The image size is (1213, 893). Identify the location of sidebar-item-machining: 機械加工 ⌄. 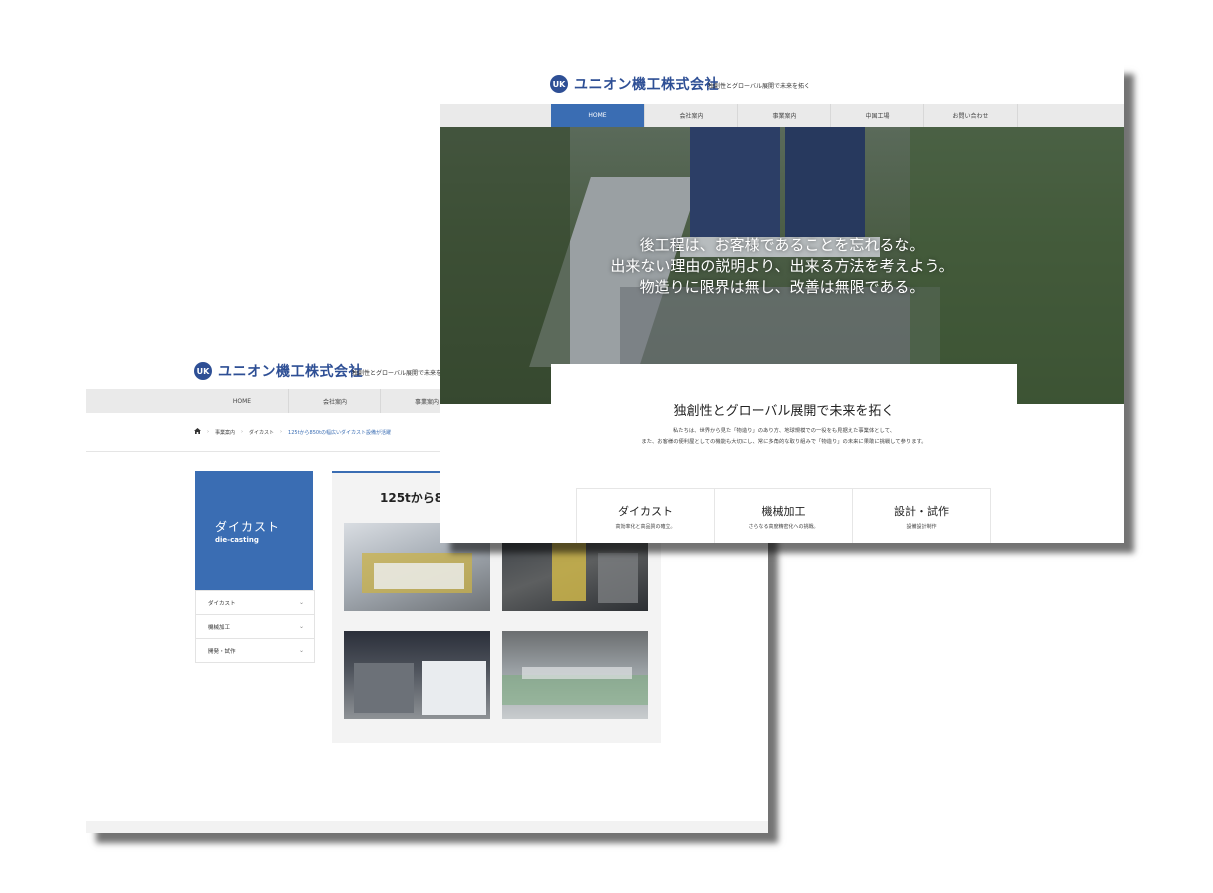
(255, 626).